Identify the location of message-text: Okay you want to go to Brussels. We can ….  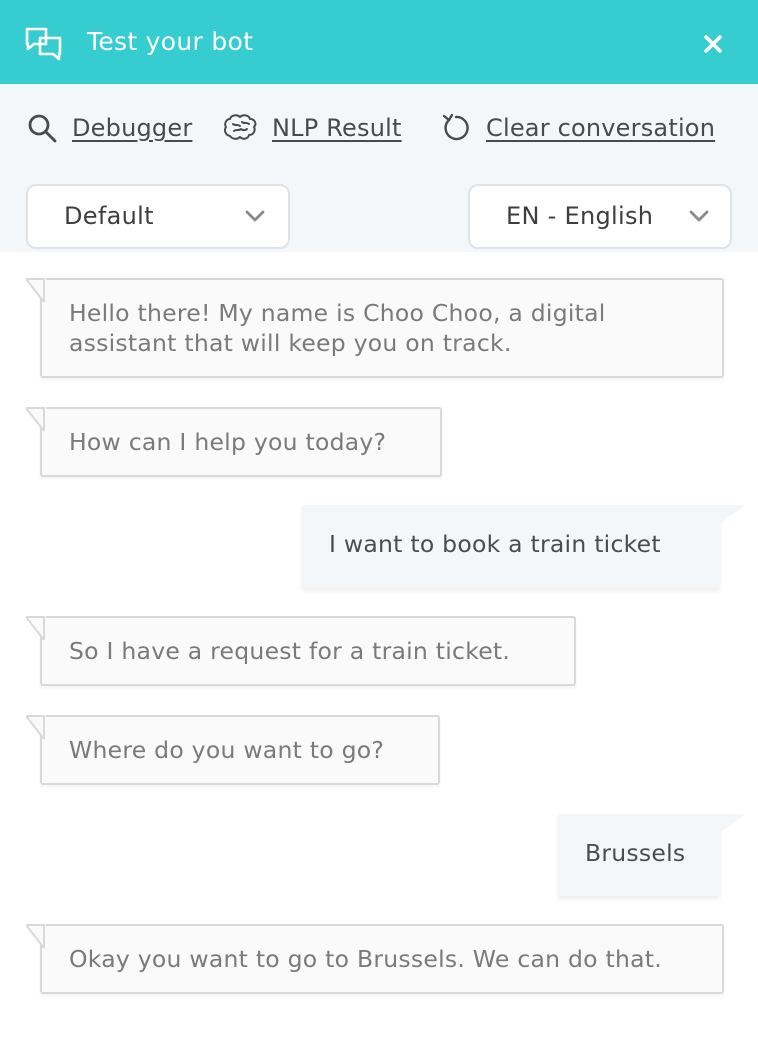
(365, 959).